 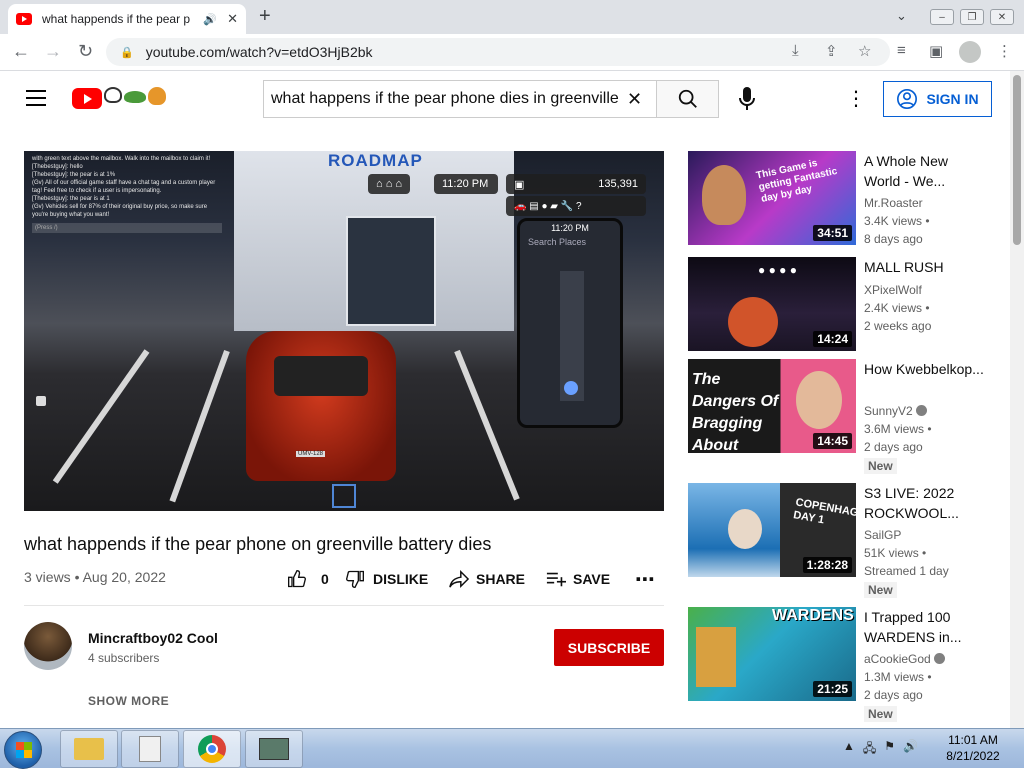 I want to click on channel-name: Mincraftboy02 Cool, so click(x=153, y=638).